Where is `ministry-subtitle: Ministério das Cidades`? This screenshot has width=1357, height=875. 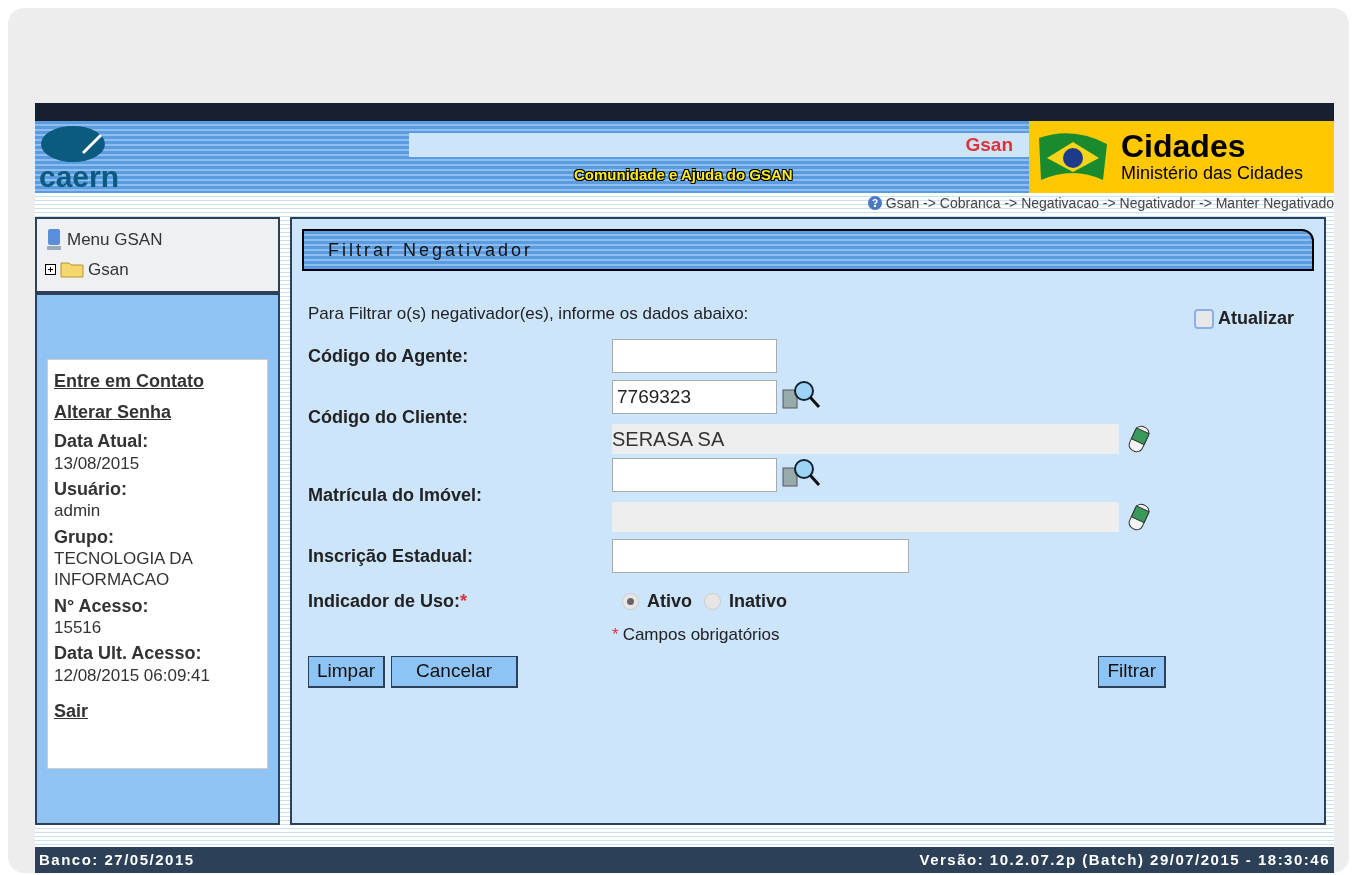 ministry-subtitle: Ministério das Cidades is located at coordinates (1212, 173).